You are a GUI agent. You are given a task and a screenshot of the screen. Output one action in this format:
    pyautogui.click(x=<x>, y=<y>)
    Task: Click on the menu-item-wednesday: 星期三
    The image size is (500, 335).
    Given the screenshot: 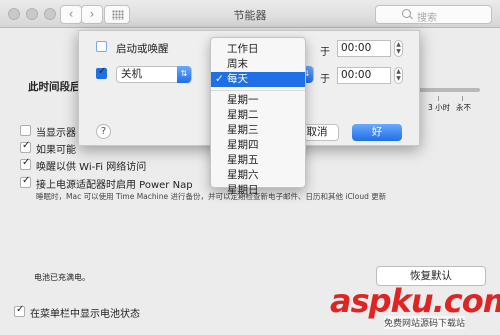 What is the action you would take?
    pyautogui.click(x=258, y=130)
    